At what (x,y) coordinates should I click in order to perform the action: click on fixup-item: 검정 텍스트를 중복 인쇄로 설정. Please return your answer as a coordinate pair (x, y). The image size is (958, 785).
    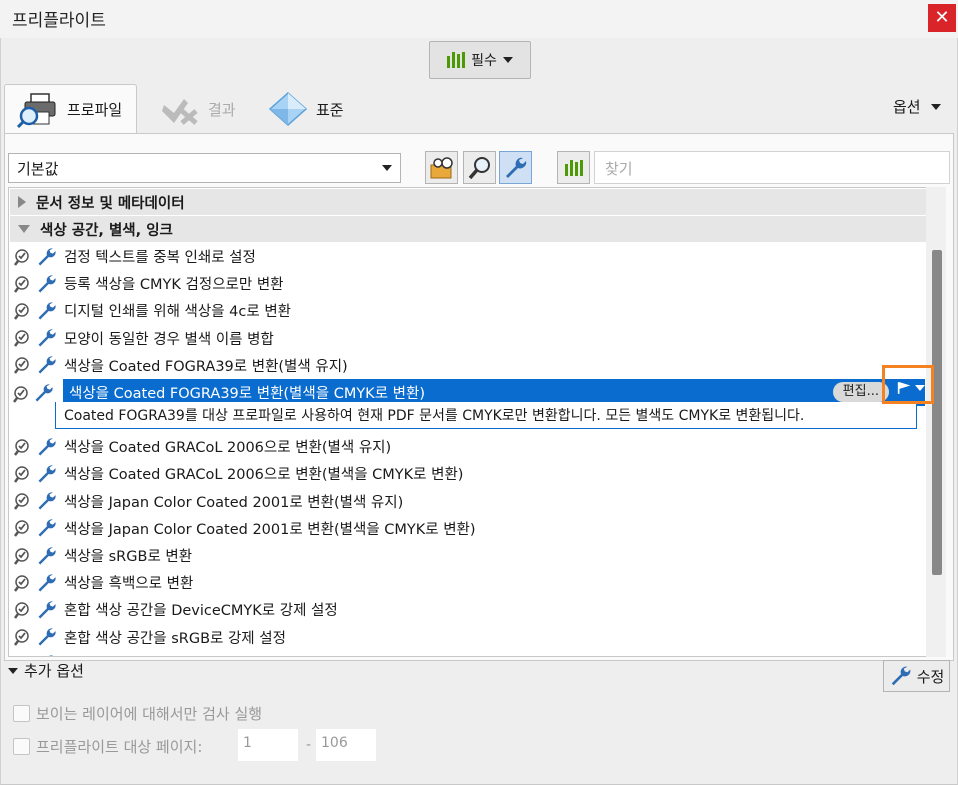
    Looking at the image, I should click on (469, 256).